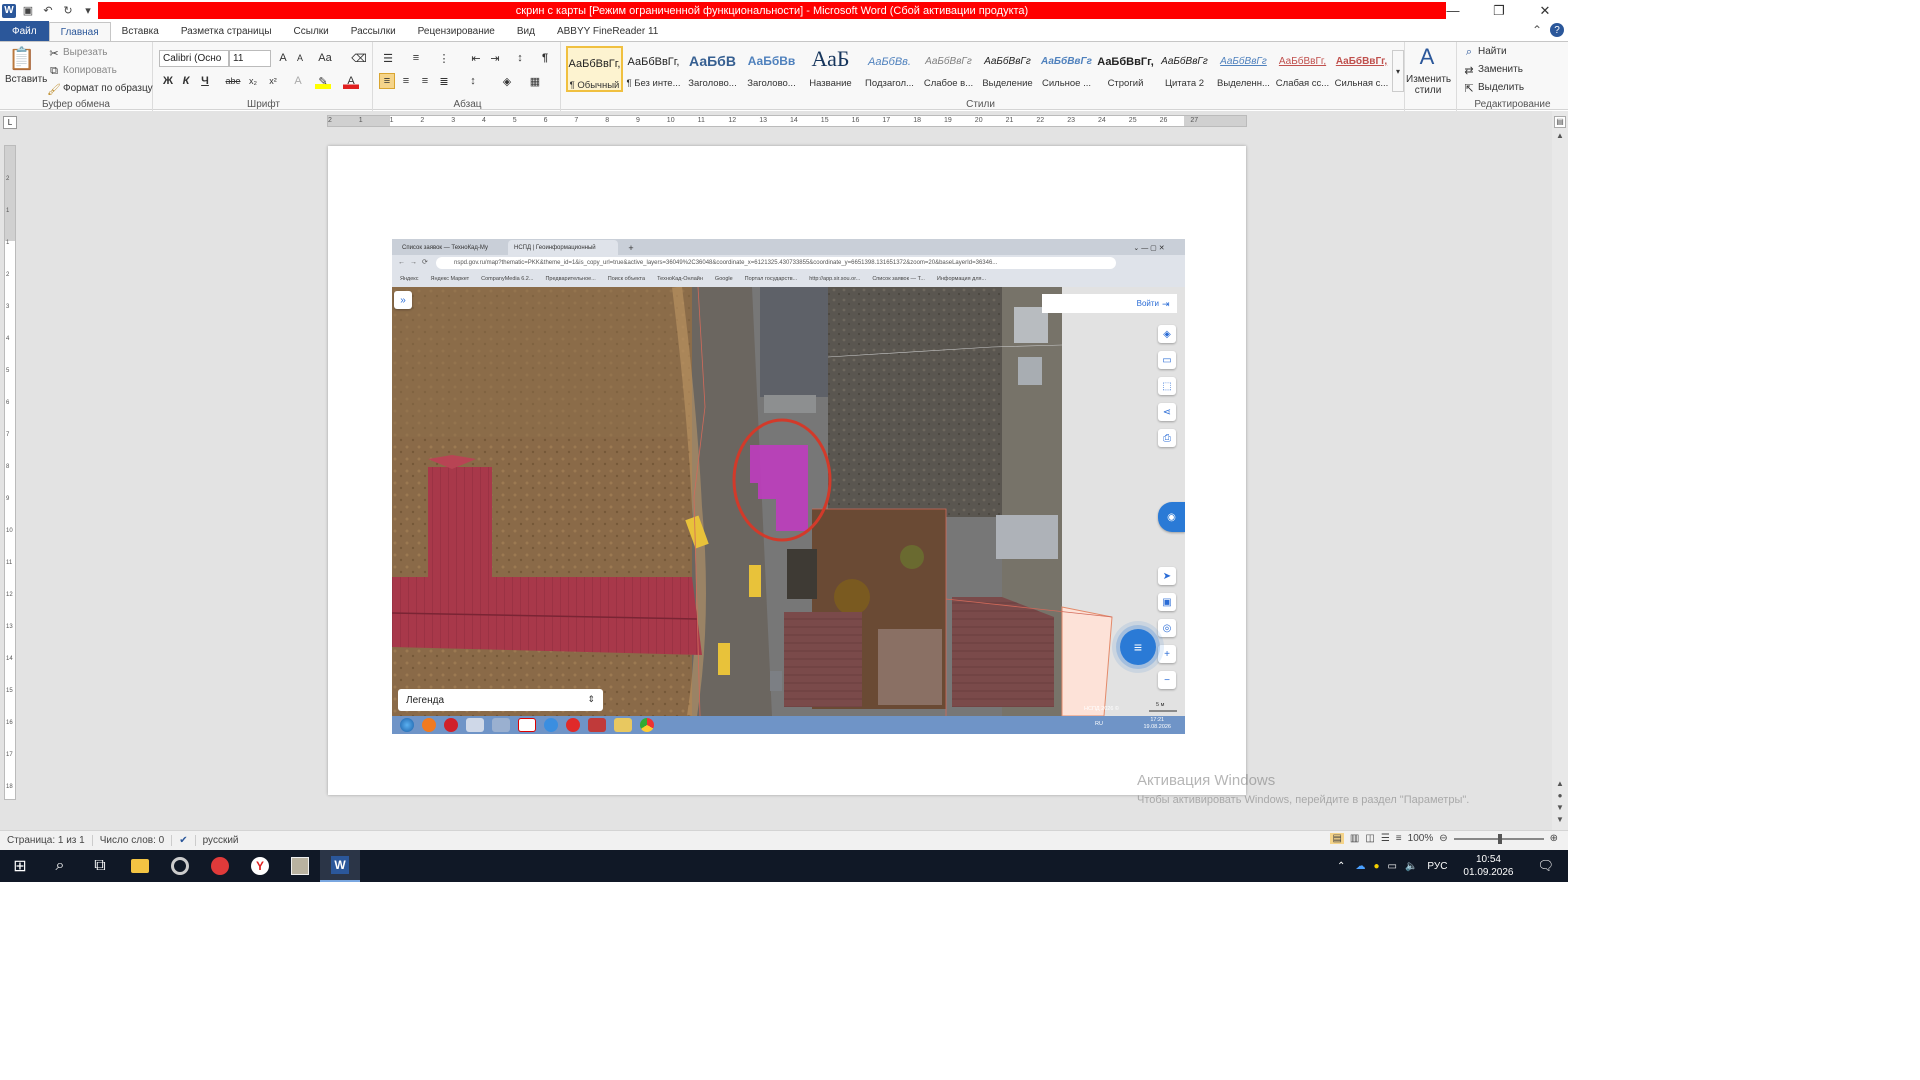 The image size is (1920, 1080). What do you see at coordinates (1184, 69) in the screenshot?
I see `style-quote-2: АаБбВвГг Цитата 2` at bounding box center [1184, 69].